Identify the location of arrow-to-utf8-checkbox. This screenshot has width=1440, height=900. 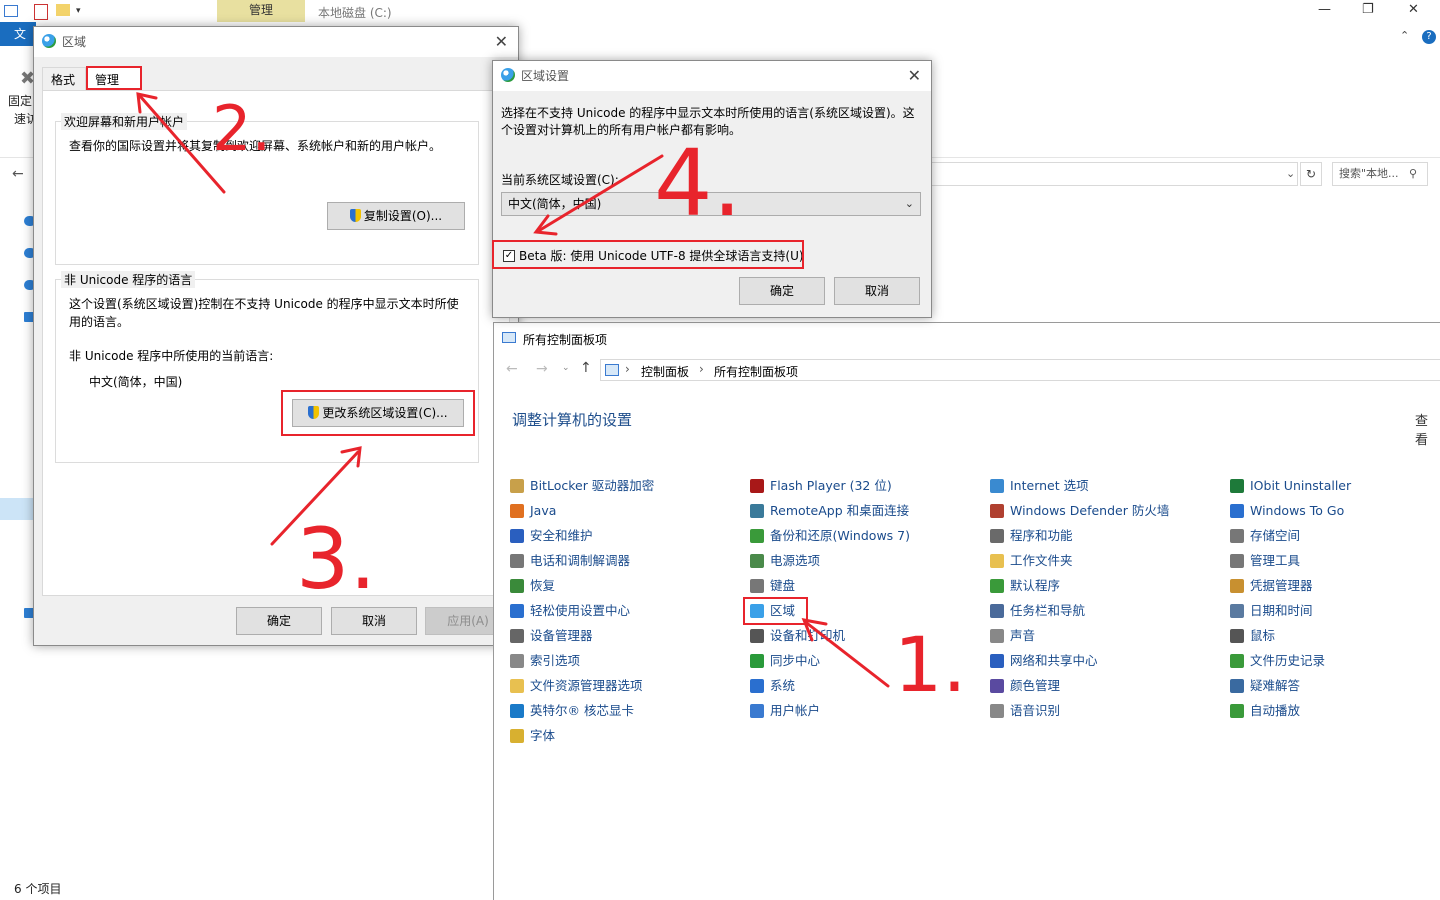
(601, 193).